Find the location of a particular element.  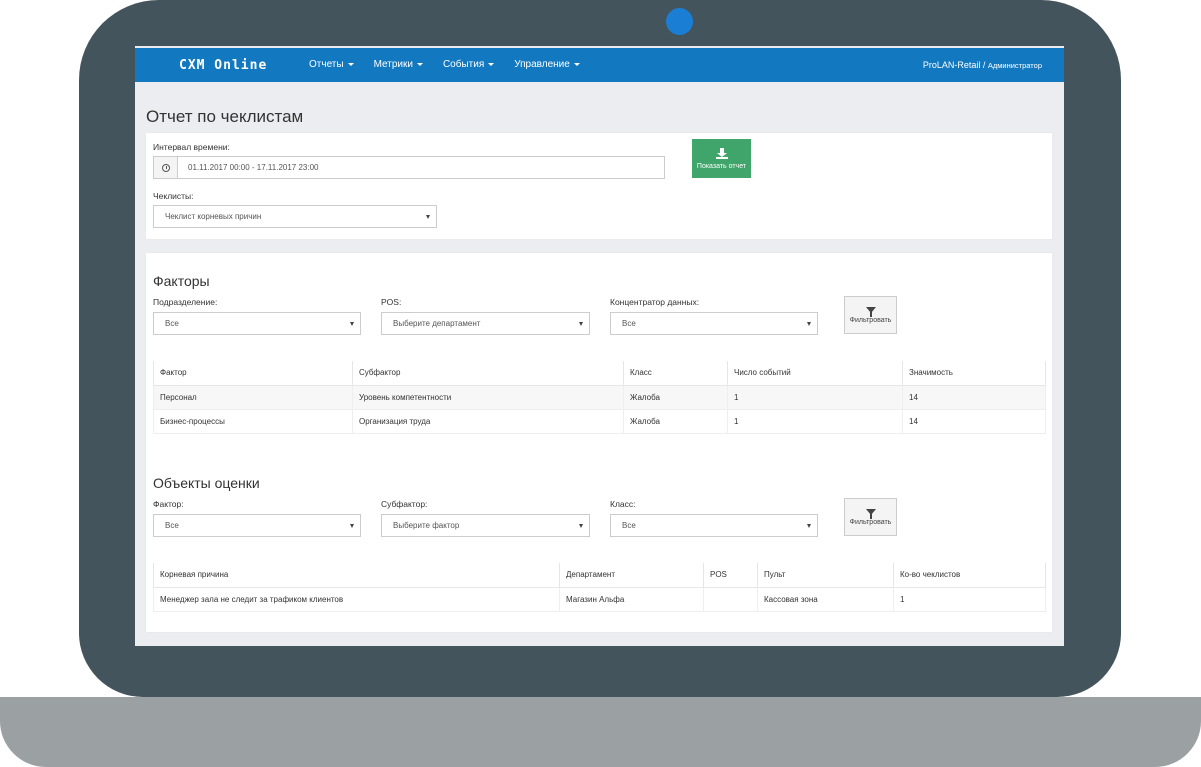

nav-events: События is located at coordinates (468, 64).